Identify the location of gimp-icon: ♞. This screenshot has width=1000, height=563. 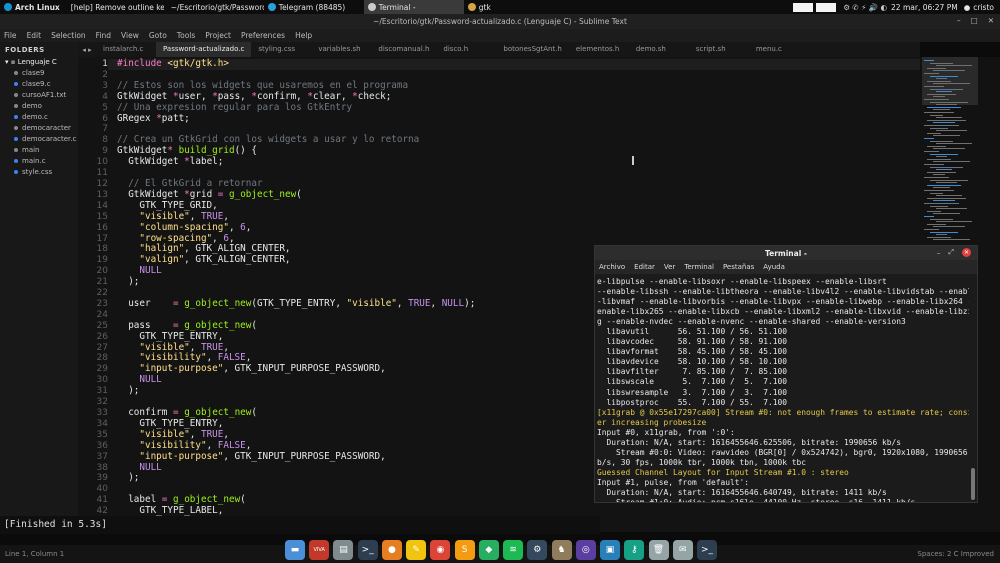
(561, 550).